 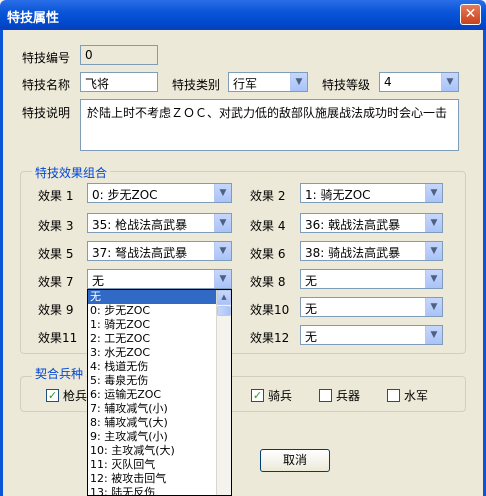 What do you see at coordinates (159, 193) in the screenshot?
I see `effect-1-select: 0: 步无ZOC ▼` at bounding box center [159, 193].